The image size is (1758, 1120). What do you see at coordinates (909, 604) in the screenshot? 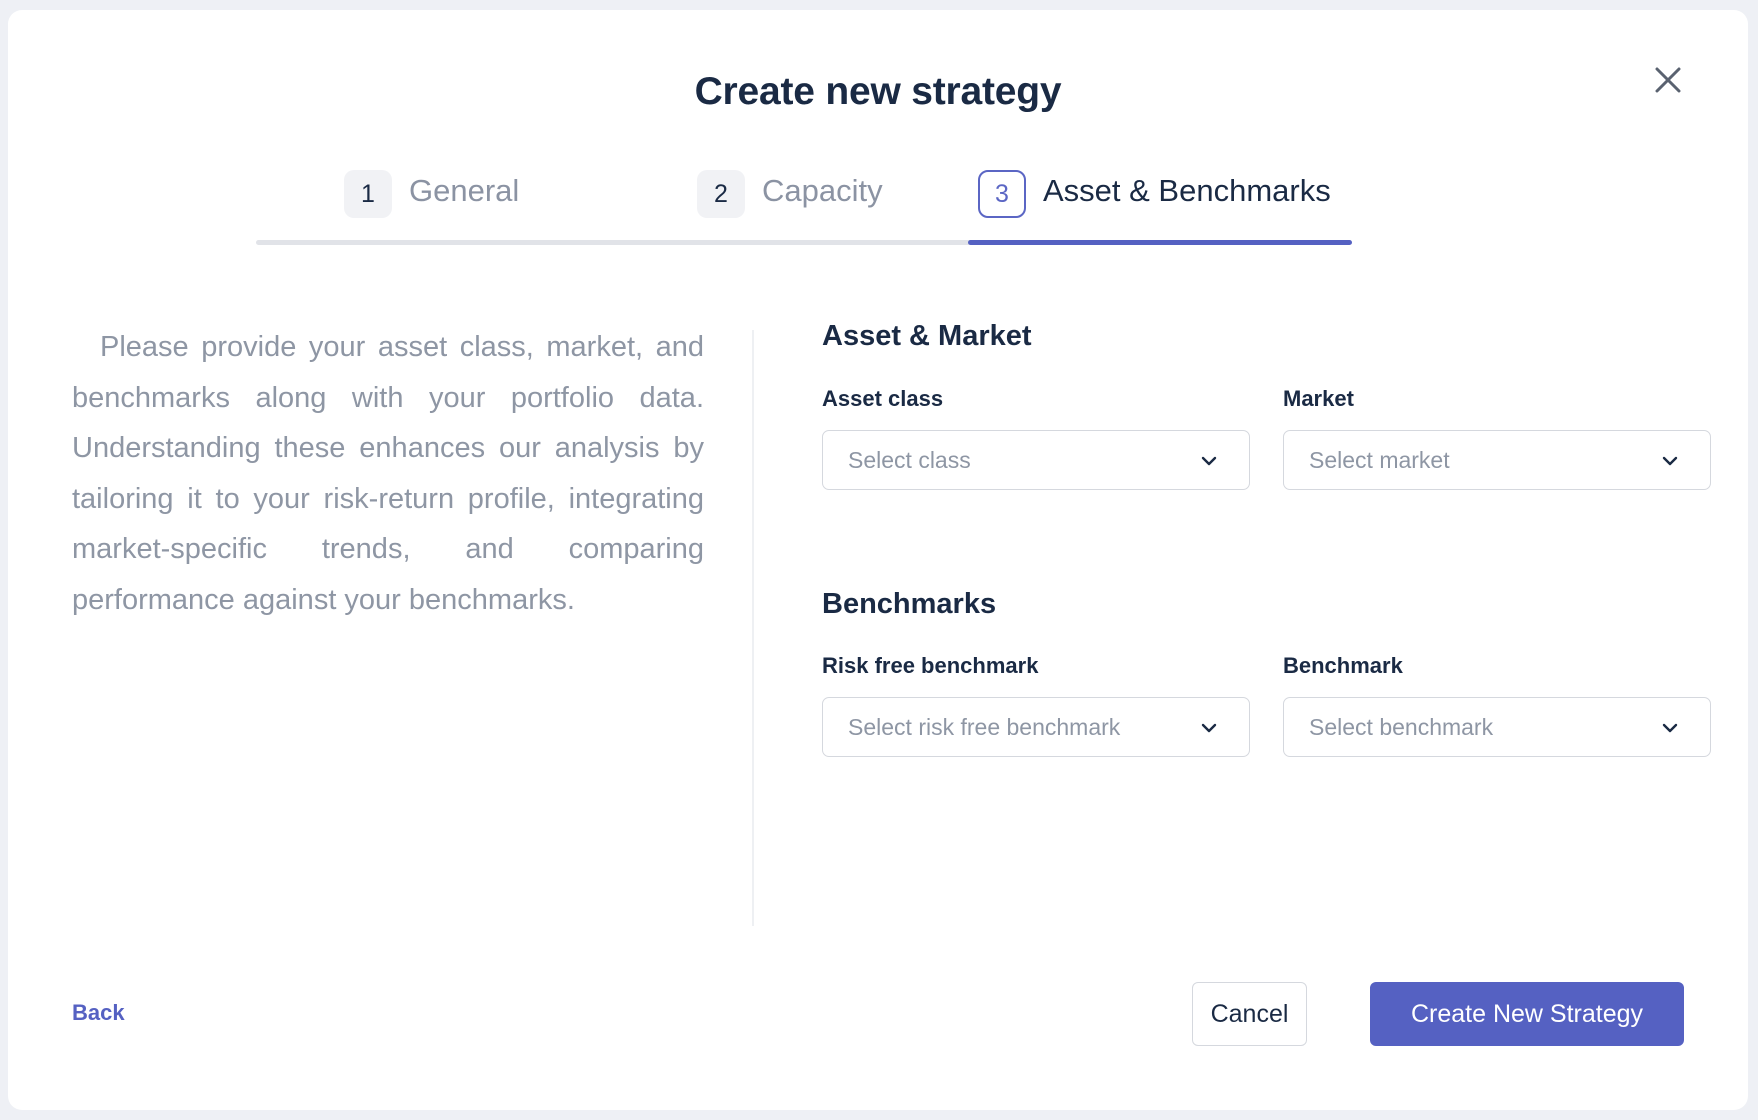
I see `benchmarks-title: Benchmarks` at bounding box center [909, 604].